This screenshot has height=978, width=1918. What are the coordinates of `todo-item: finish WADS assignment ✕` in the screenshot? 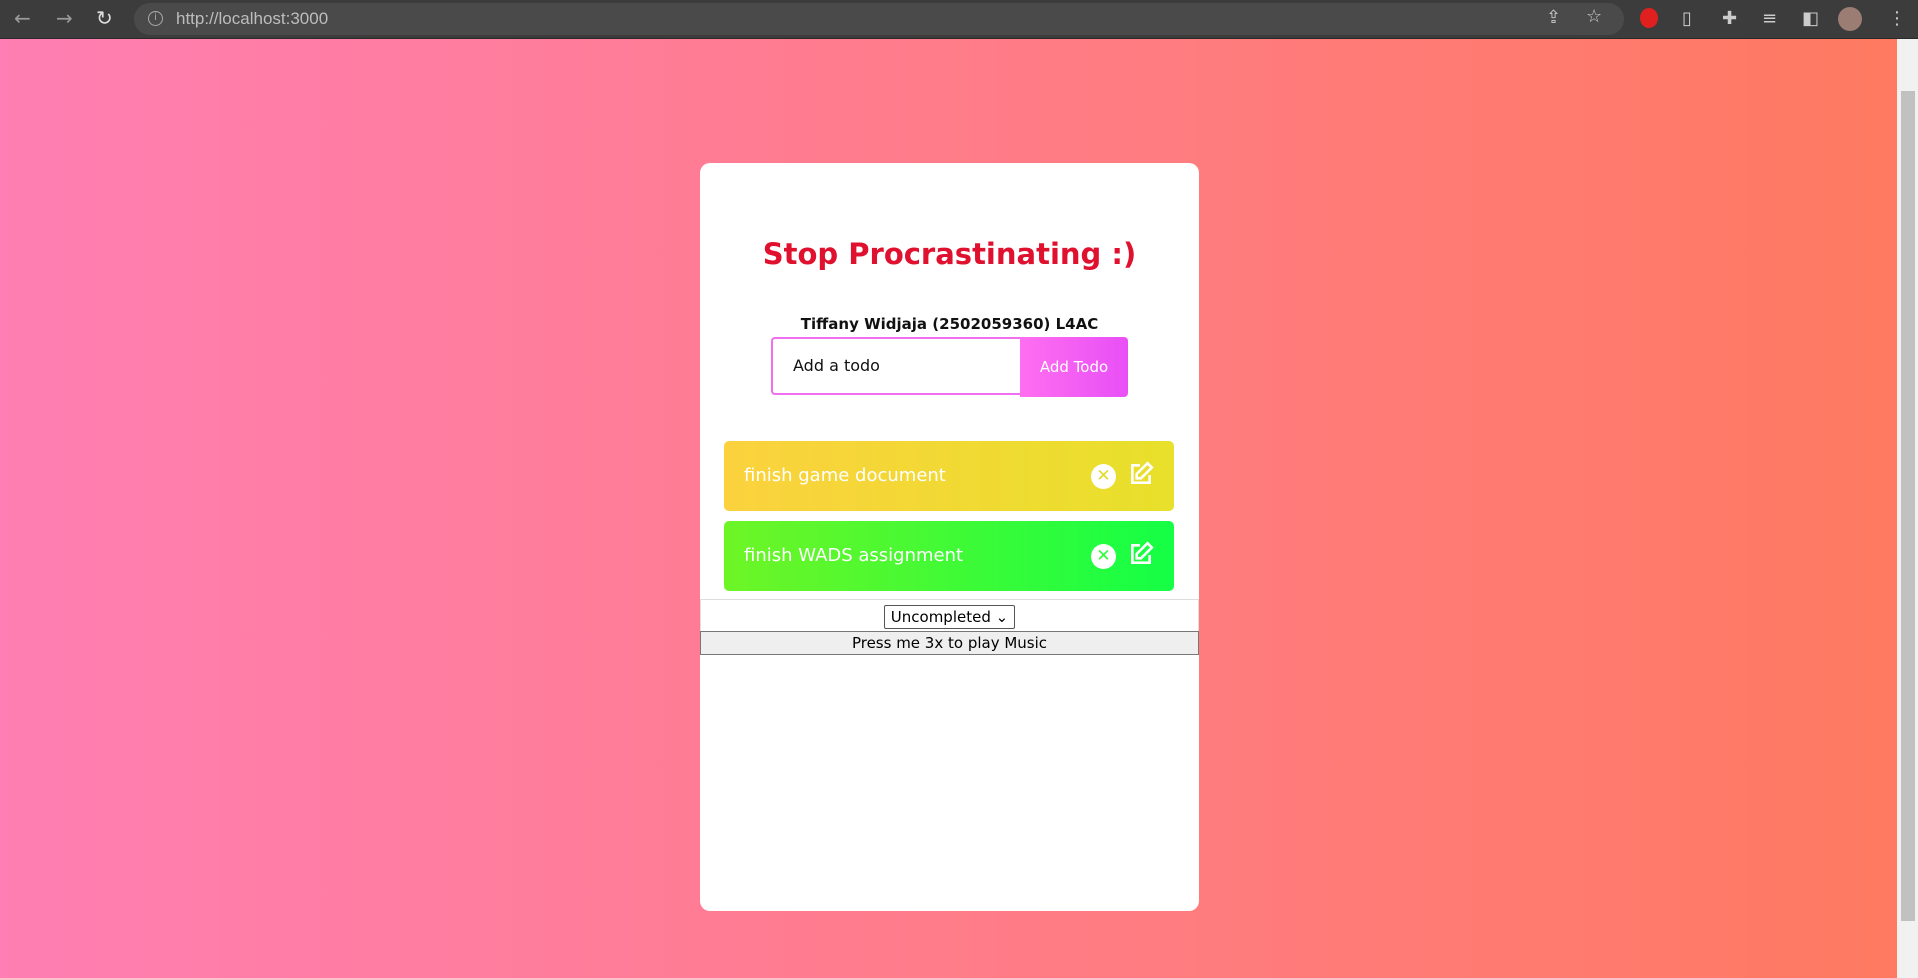 It's located at (949, 556).